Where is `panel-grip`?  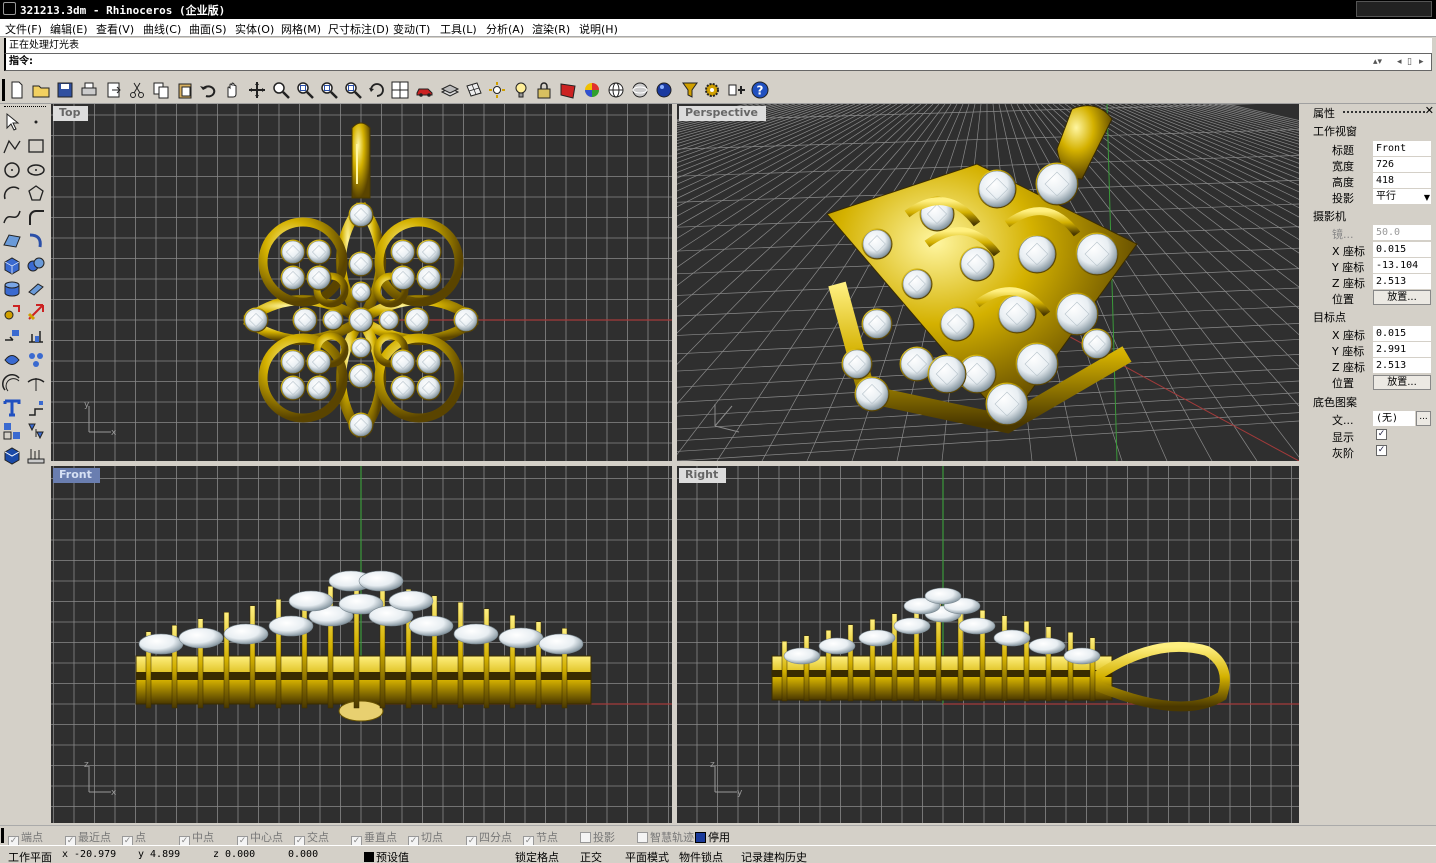
panel-grip is located at coordinates (1384, 112).